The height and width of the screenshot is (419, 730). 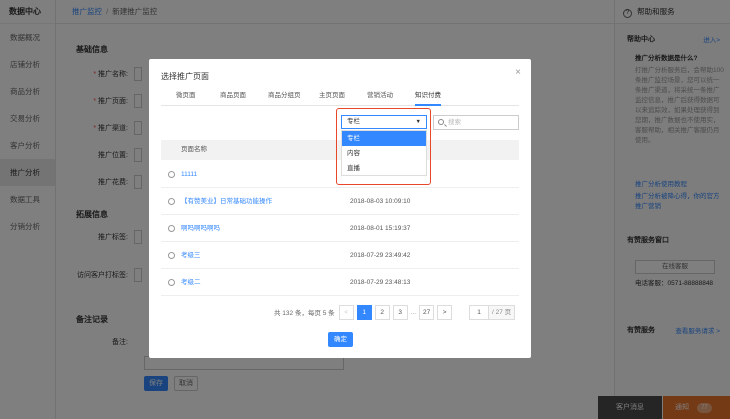 I want to click on page-button-1: 1, so click(x=364, y=312).